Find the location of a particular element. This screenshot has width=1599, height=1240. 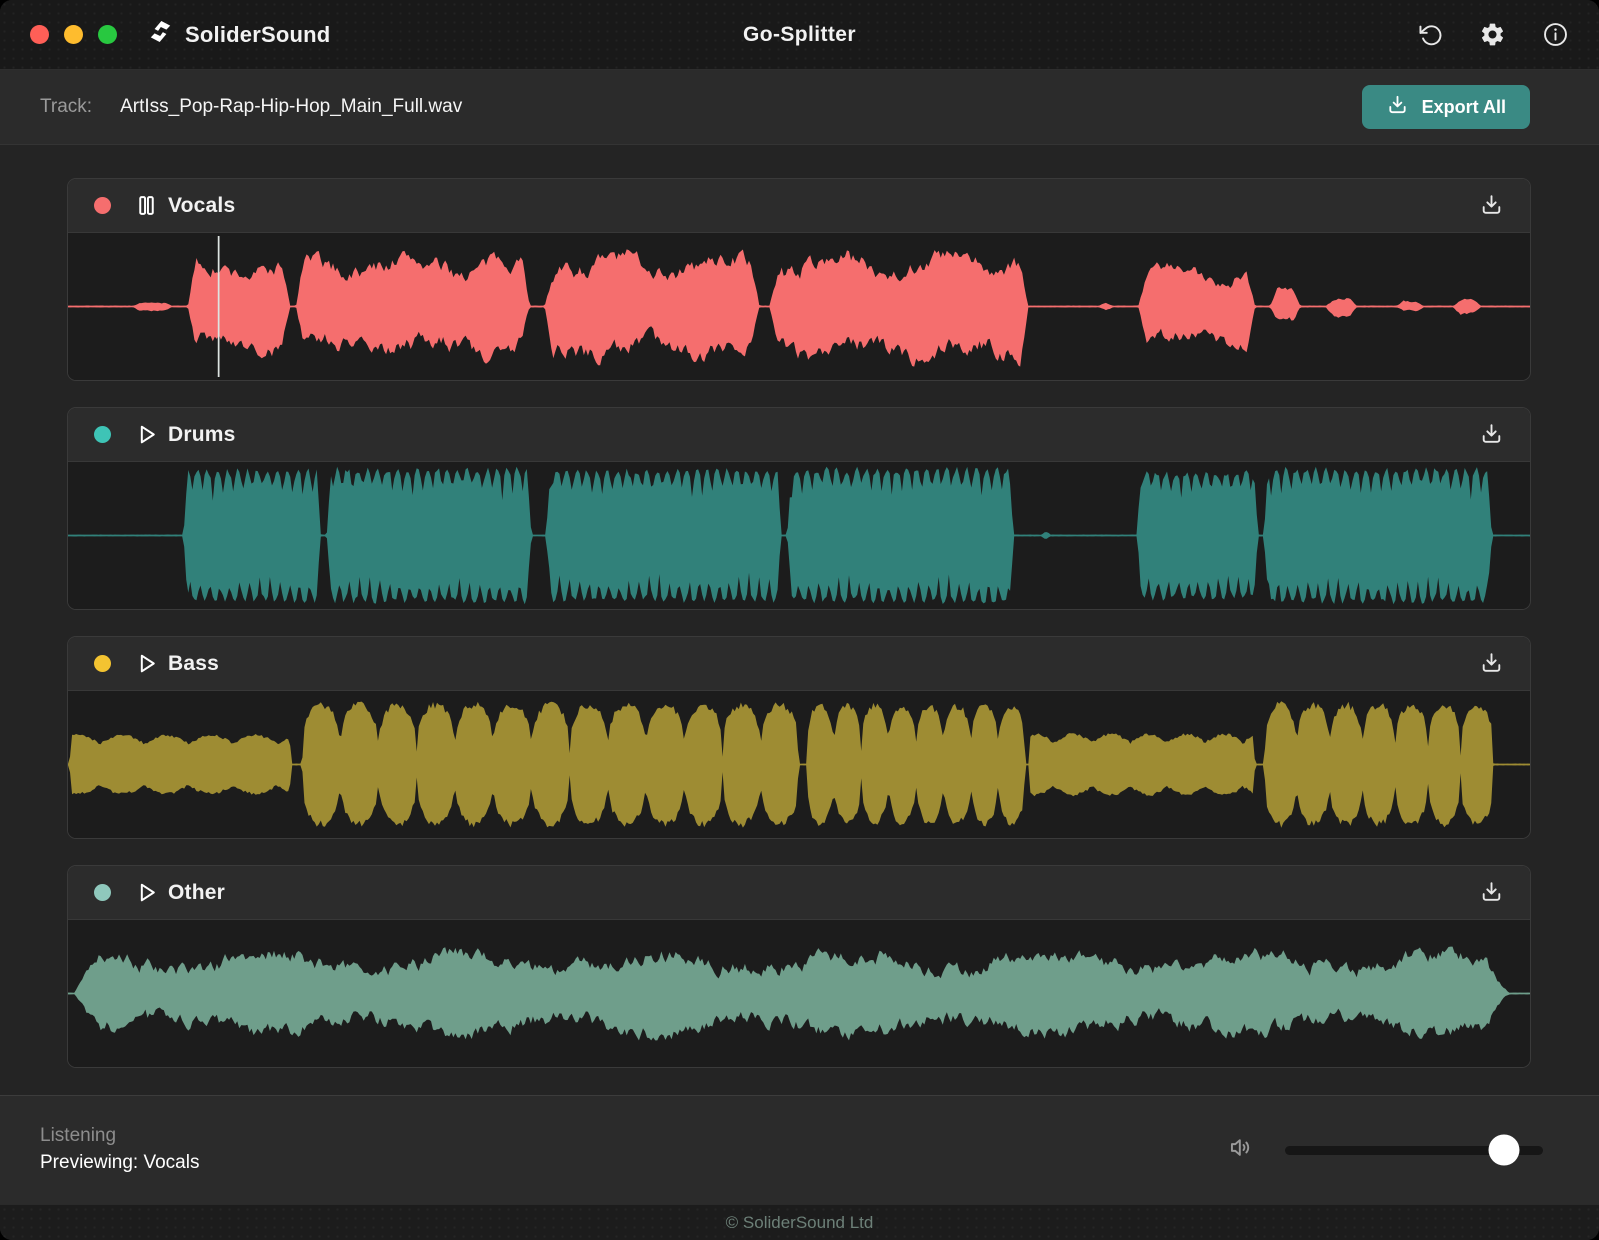

close-window-button is located at coordinates (39, 34).